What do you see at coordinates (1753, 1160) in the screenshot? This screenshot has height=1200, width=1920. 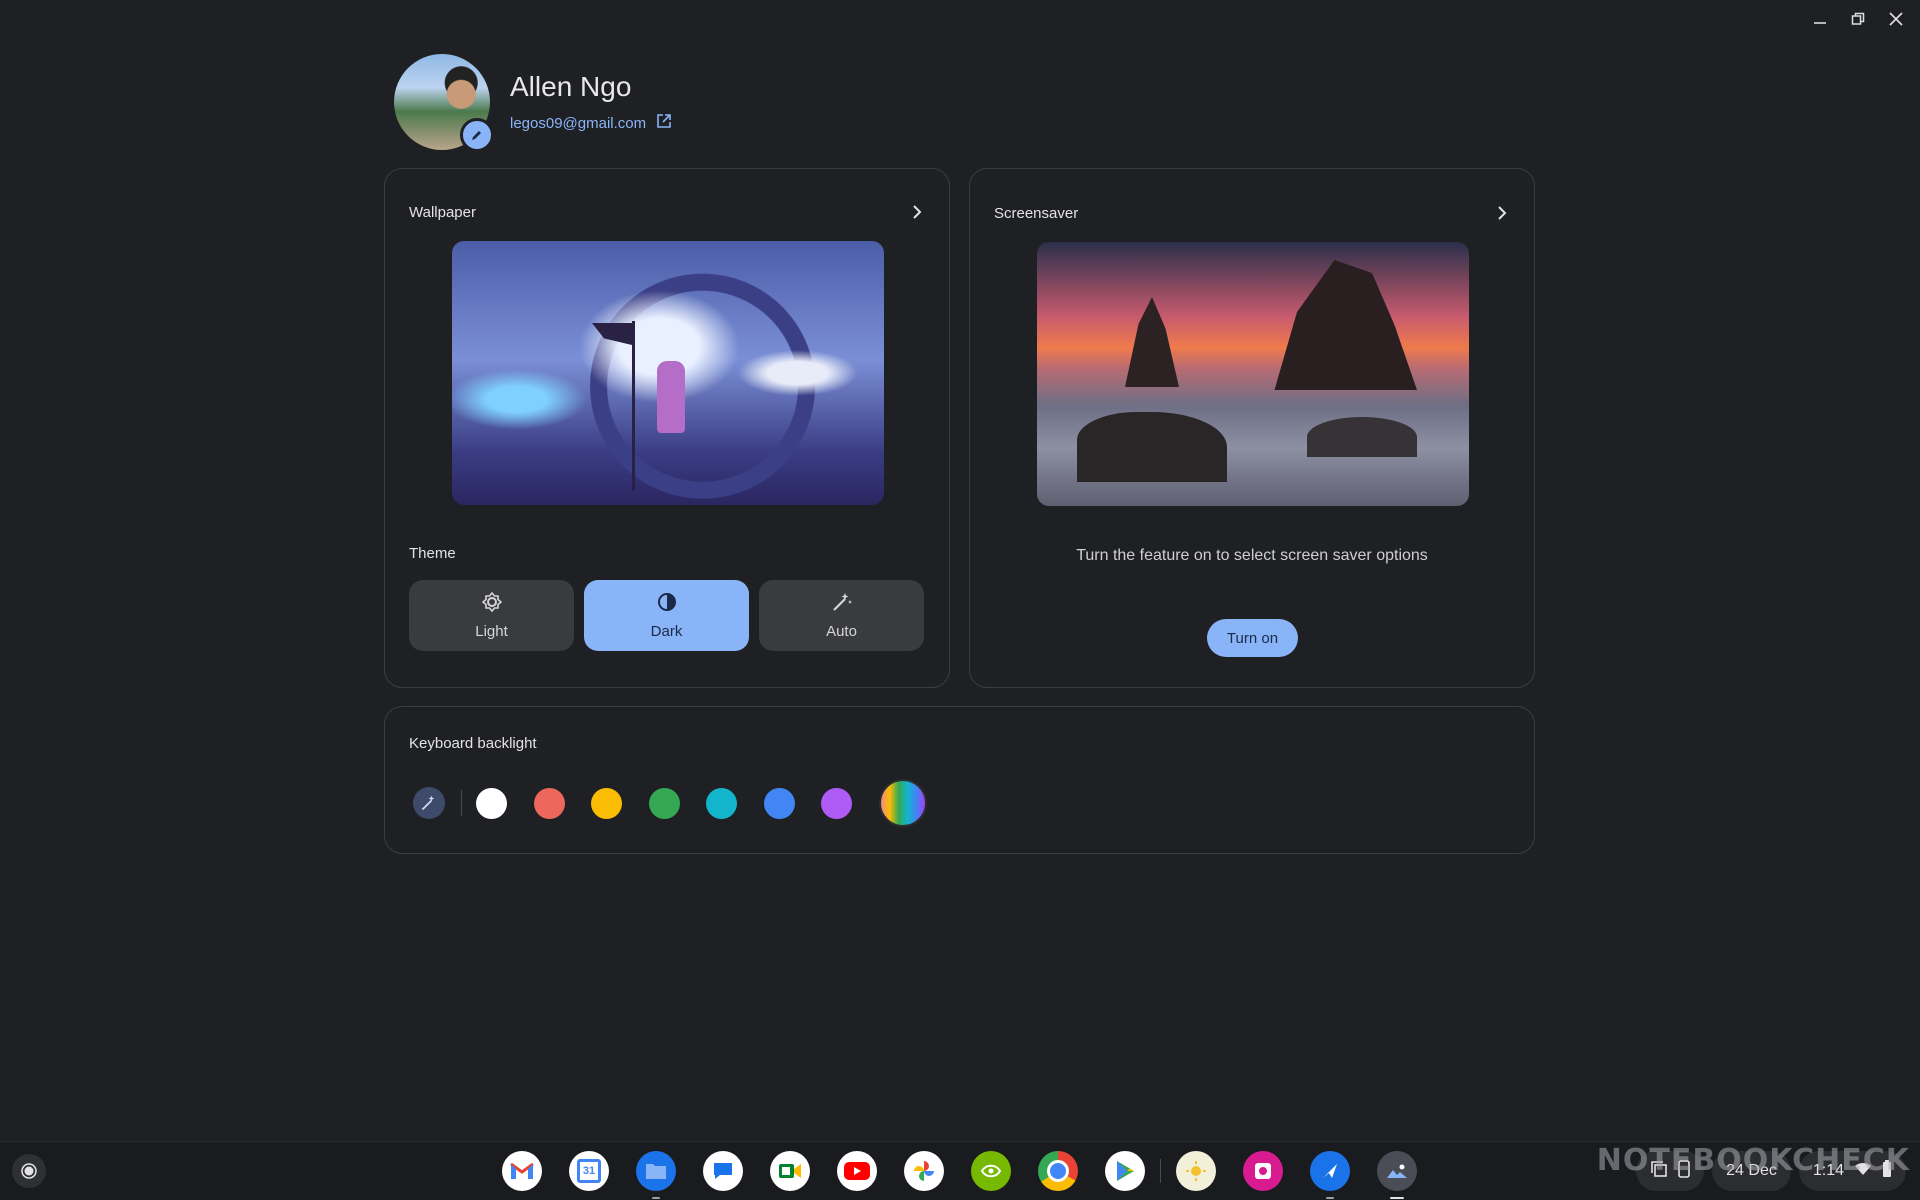 I see `watermark-logo: NOTEBOOKCHECK` at bounding box center [1753, 1160].